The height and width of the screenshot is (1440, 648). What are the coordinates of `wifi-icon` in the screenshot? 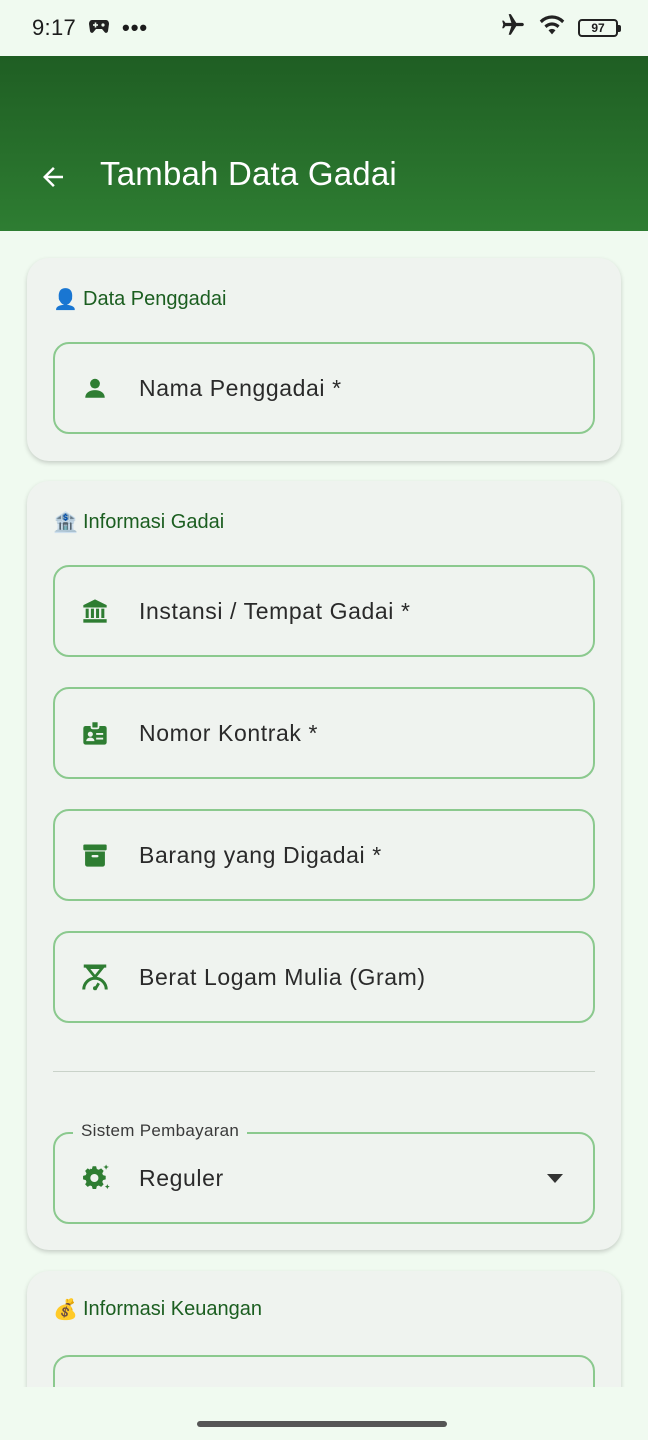 It's located at (552, 28).